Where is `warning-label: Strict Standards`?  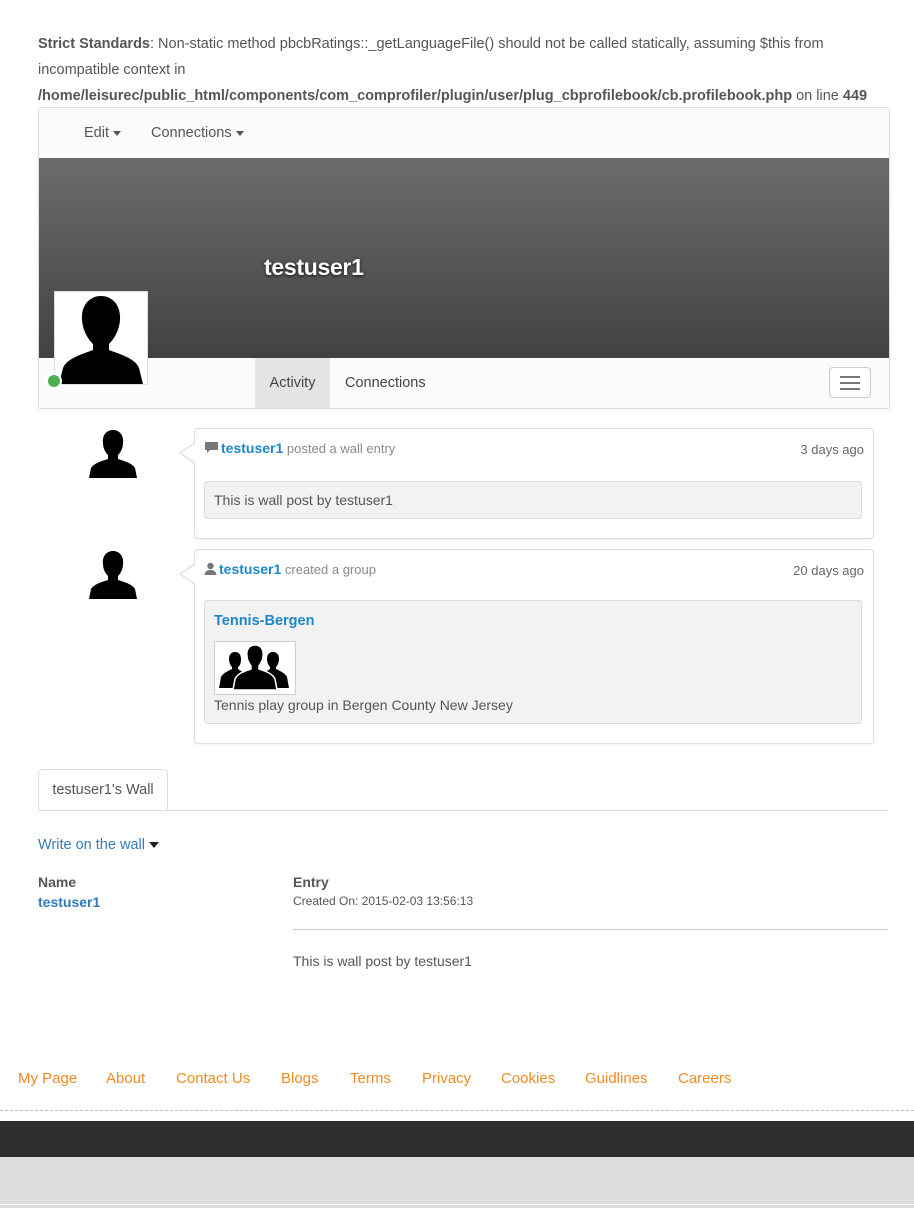
warning-label: Strict Standards is located at coordinates (94, 44).